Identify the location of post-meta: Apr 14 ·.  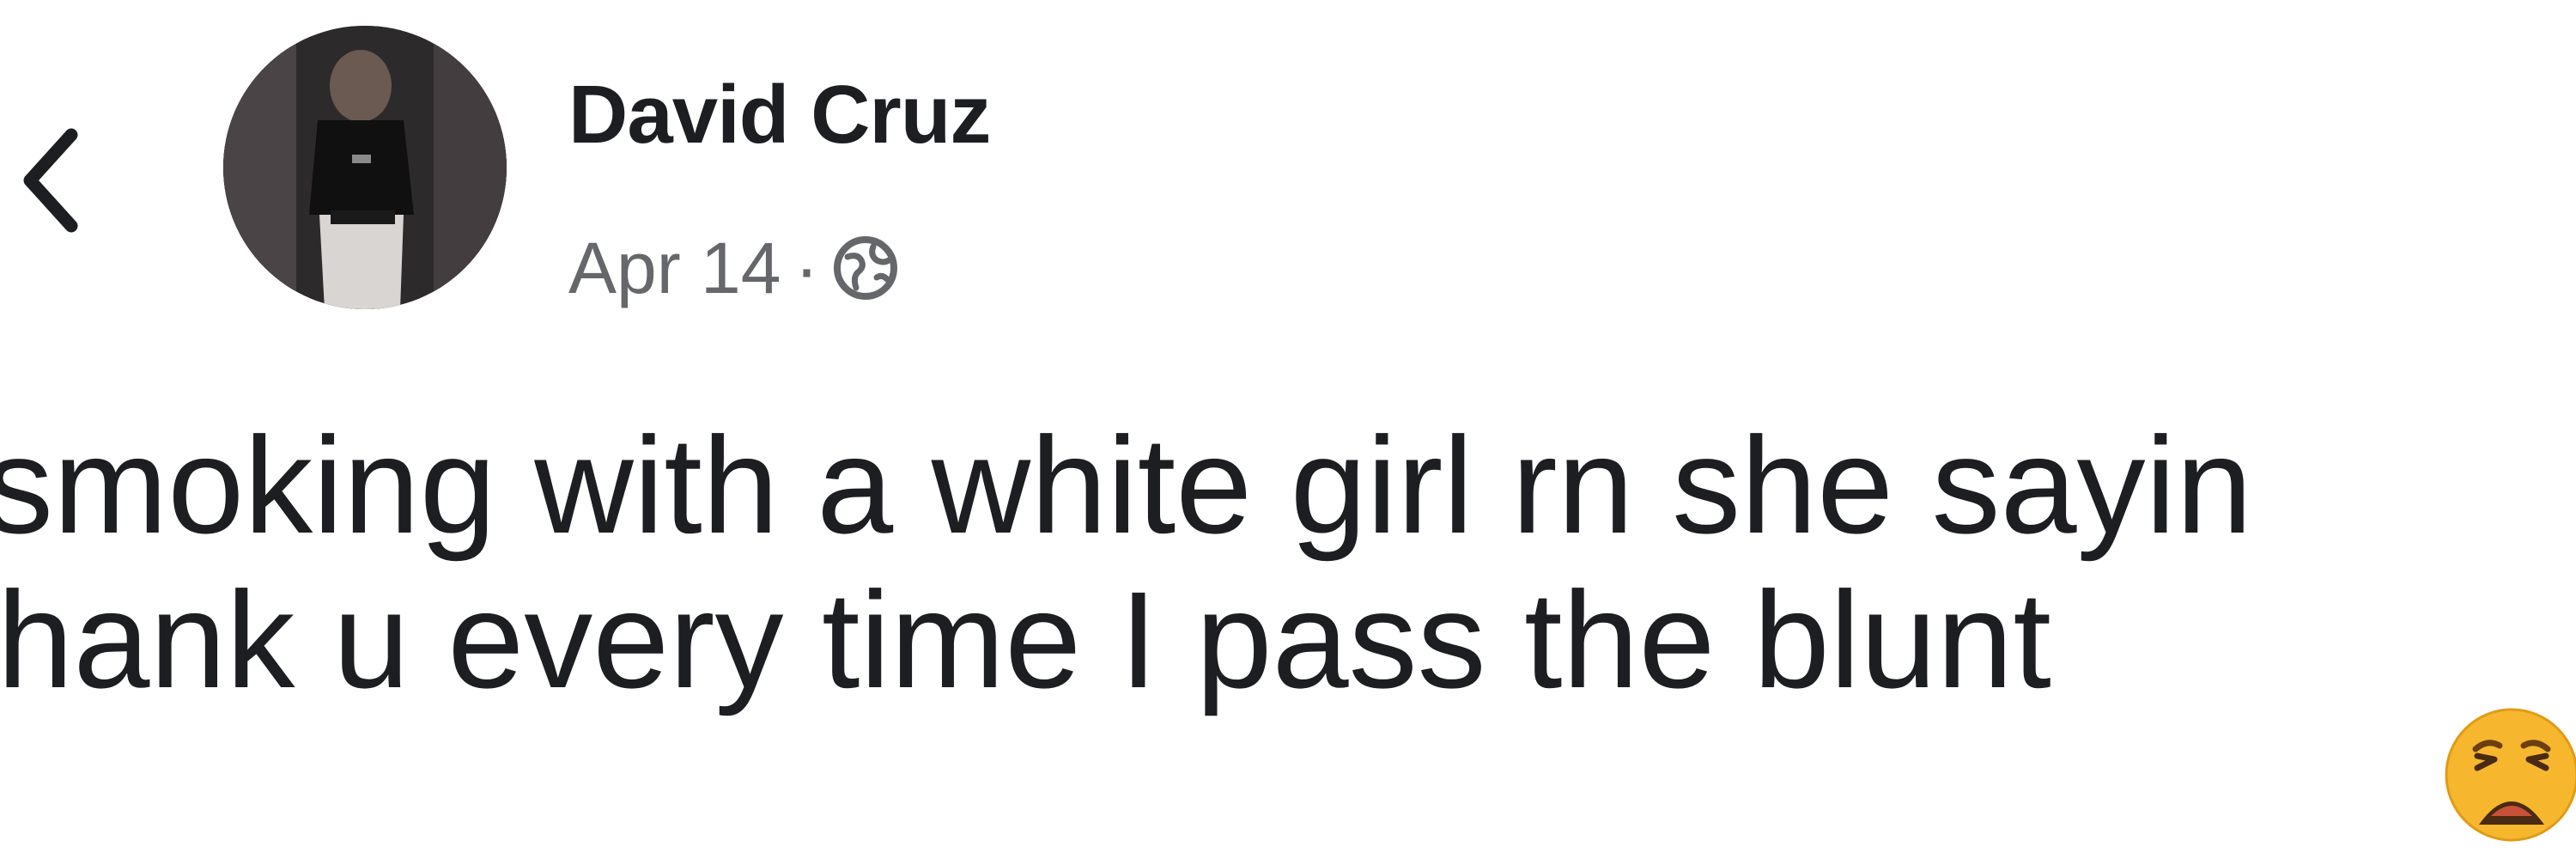
(733, 268).